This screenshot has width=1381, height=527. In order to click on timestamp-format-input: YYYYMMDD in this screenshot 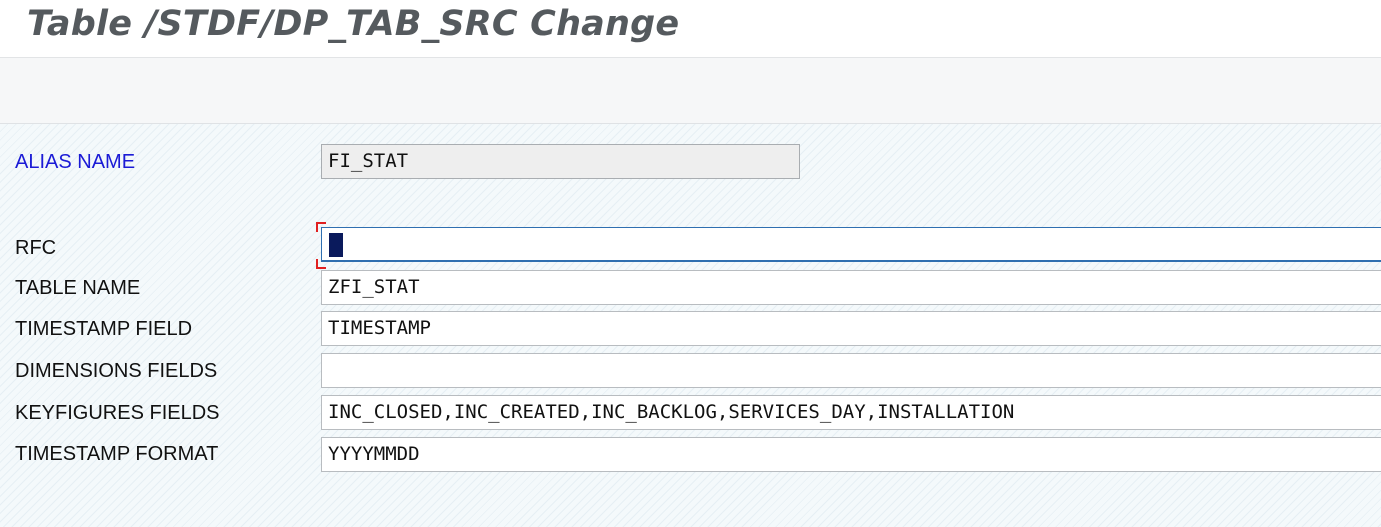, I will do `click(851, 454)`.